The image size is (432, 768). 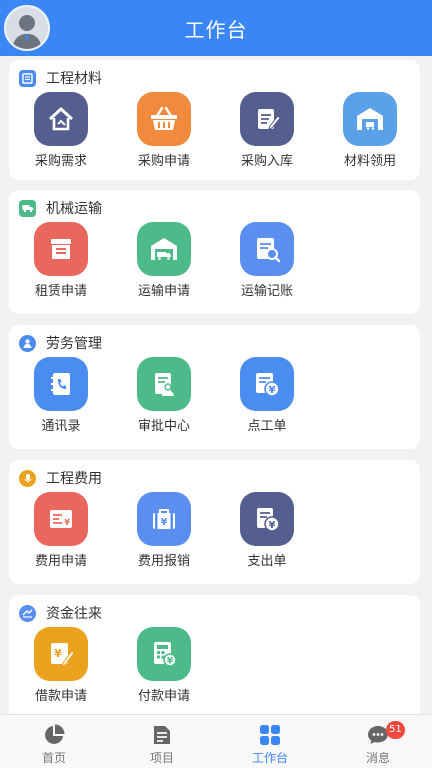 What do you see at coordinates (377, 758) in the screenshot?
I see `tab-label: 消息` at bounding box center [377, 758].